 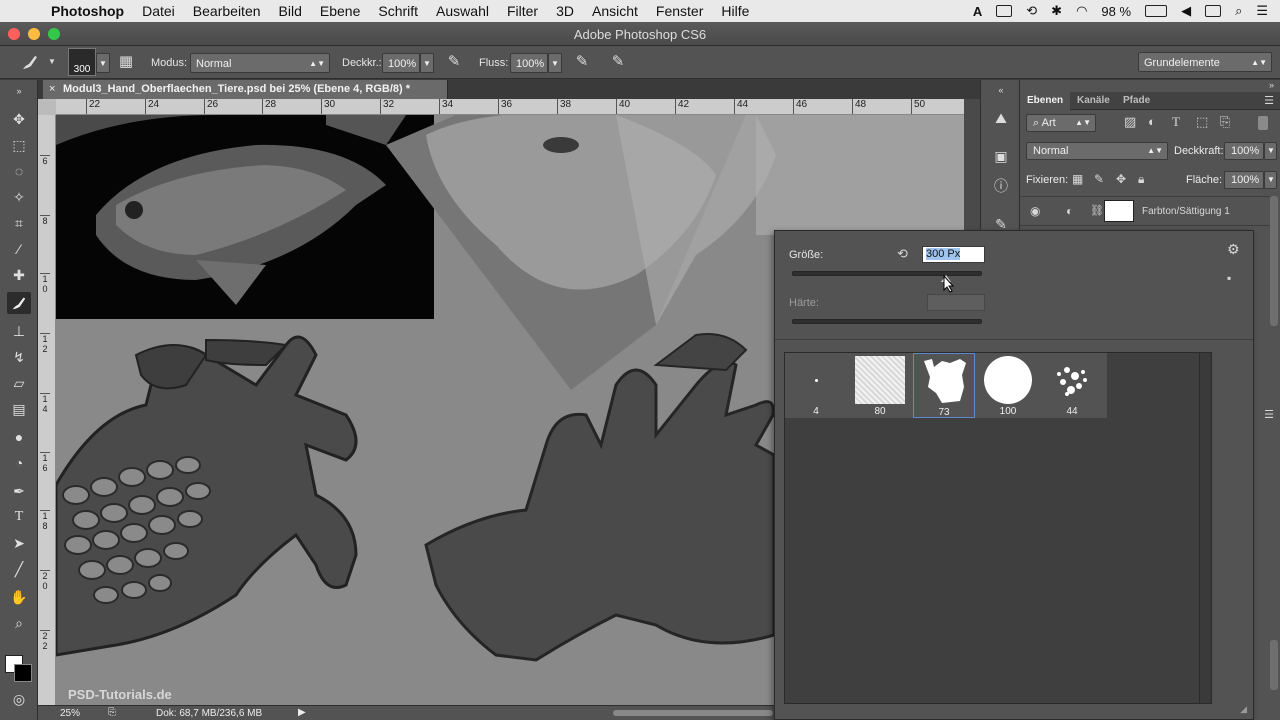 I want to click on filter-toggle-switch, so click(x=1263, y=123).